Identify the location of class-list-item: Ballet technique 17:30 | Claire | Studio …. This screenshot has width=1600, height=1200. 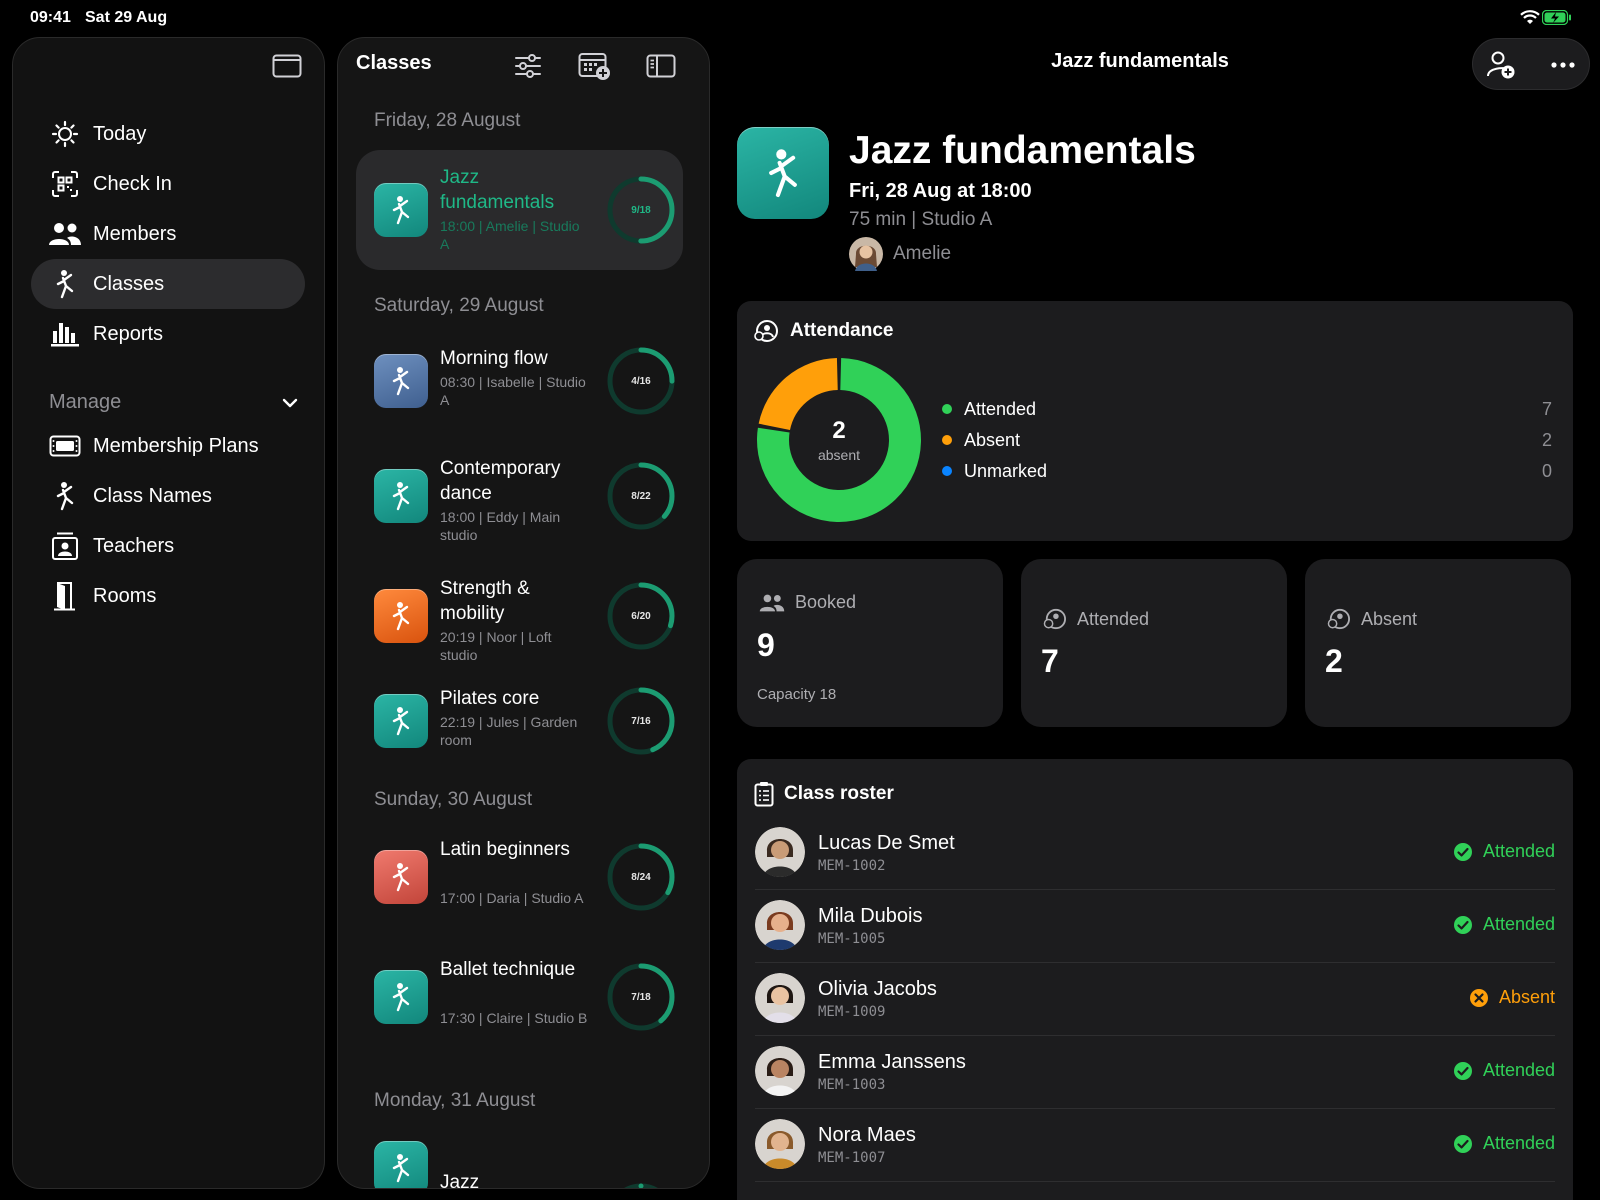
(519, 997).